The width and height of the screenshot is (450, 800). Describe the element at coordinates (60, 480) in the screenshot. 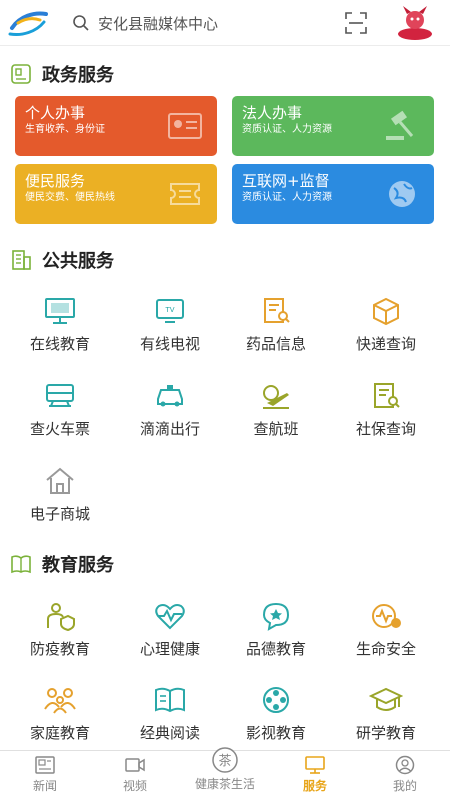

I see `home-icon` at that location.